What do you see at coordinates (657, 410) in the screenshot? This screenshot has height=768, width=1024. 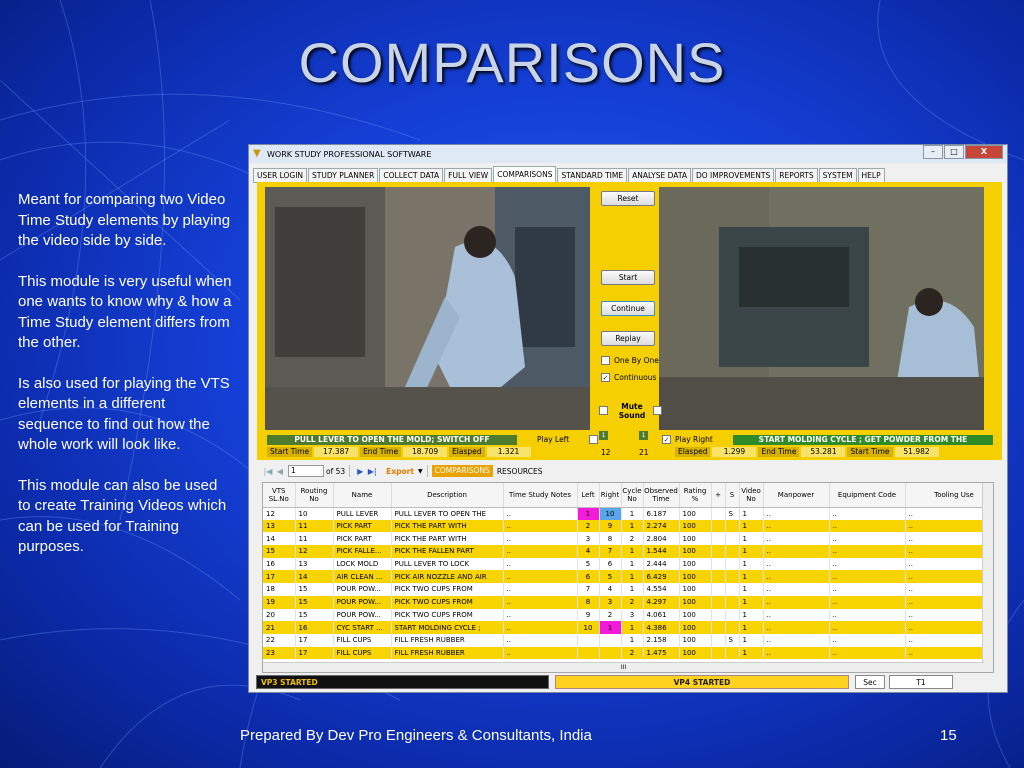 I see `mute-right-checkbox` at bounding box center [657, 410].